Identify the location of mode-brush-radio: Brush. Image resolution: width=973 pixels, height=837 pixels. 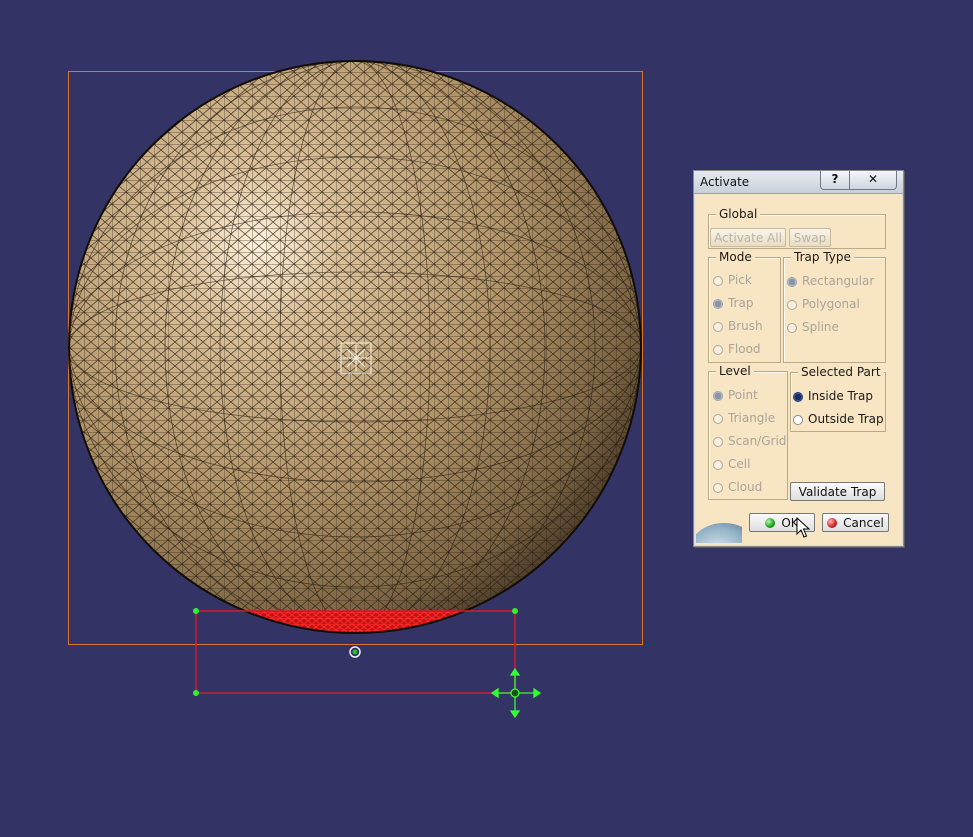
(738, 326).